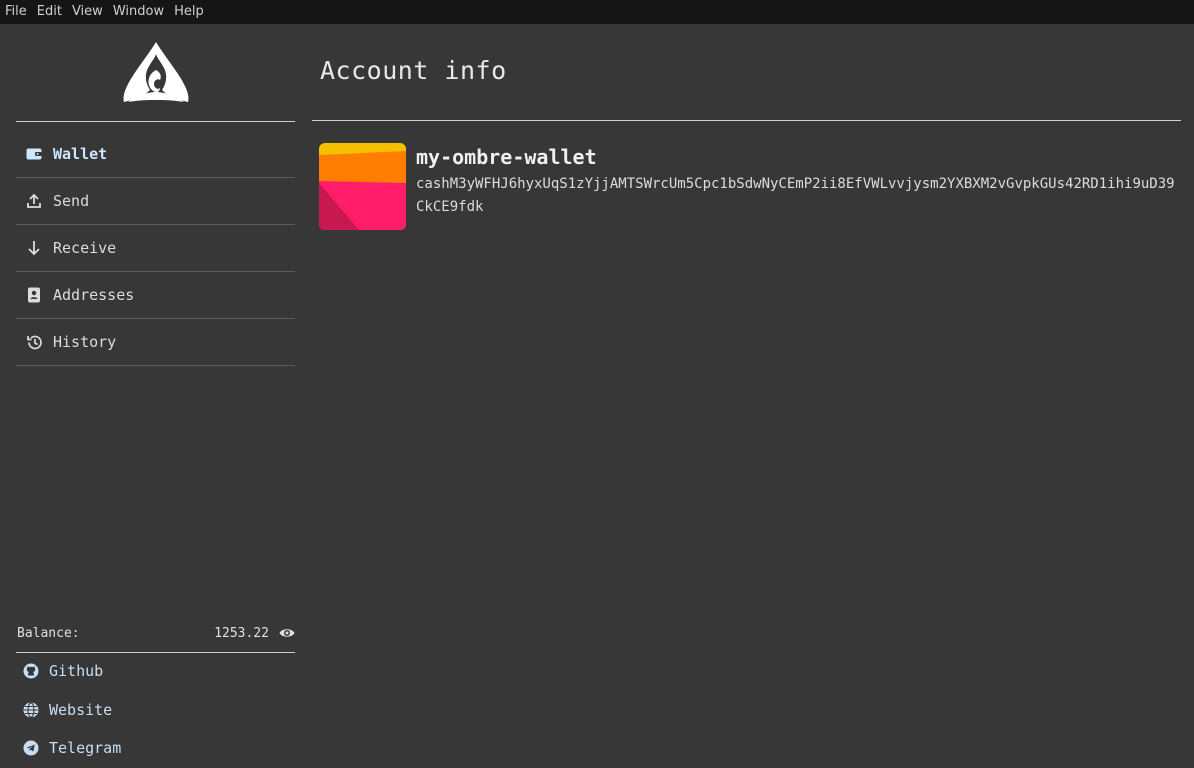 This screenshot has width=1194, height=768. Describe the element at coordinates (34, 295) in the screenshot. I see `address-book-icon` at that location.